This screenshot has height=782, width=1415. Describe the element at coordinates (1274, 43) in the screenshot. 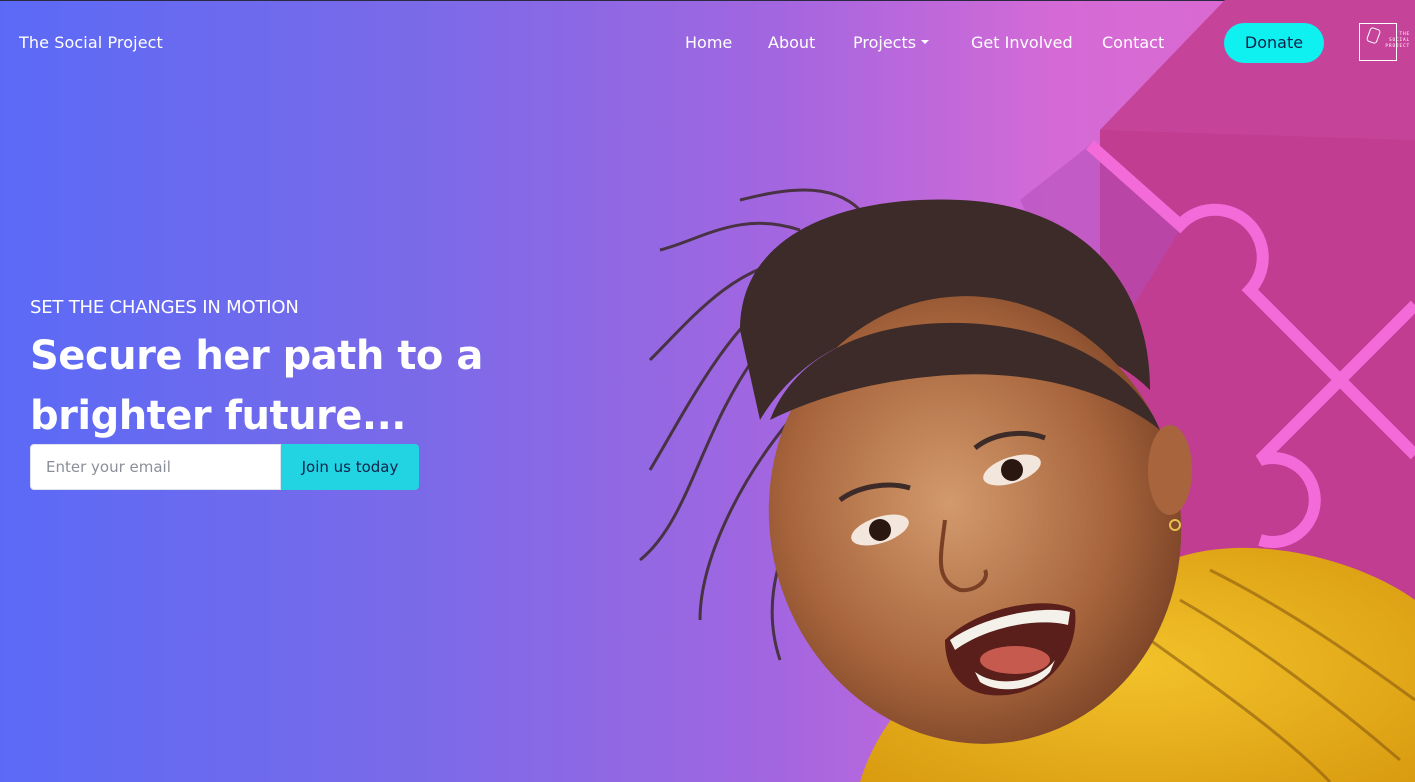

I see `donate-button: Donate` at that location.